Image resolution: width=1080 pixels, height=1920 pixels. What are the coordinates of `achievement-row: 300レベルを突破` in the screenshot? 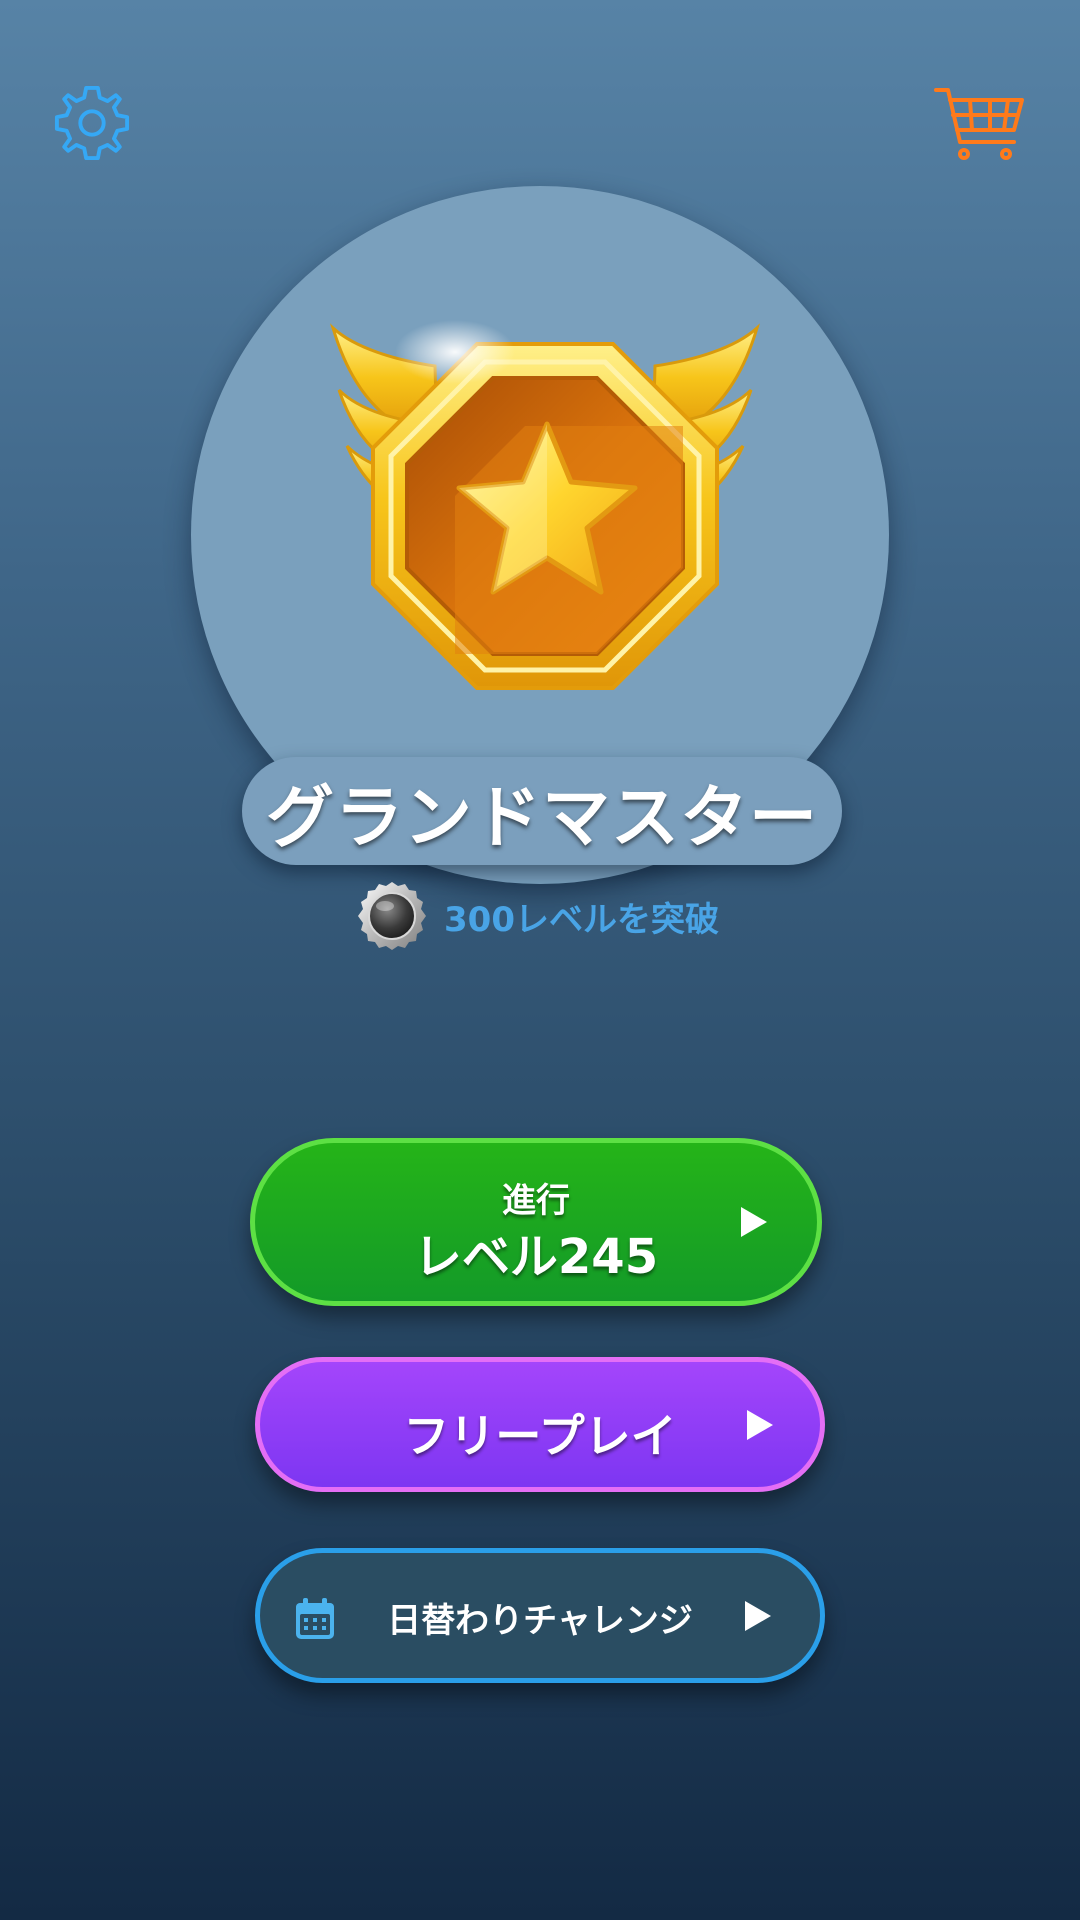 It's located at (537, 916).